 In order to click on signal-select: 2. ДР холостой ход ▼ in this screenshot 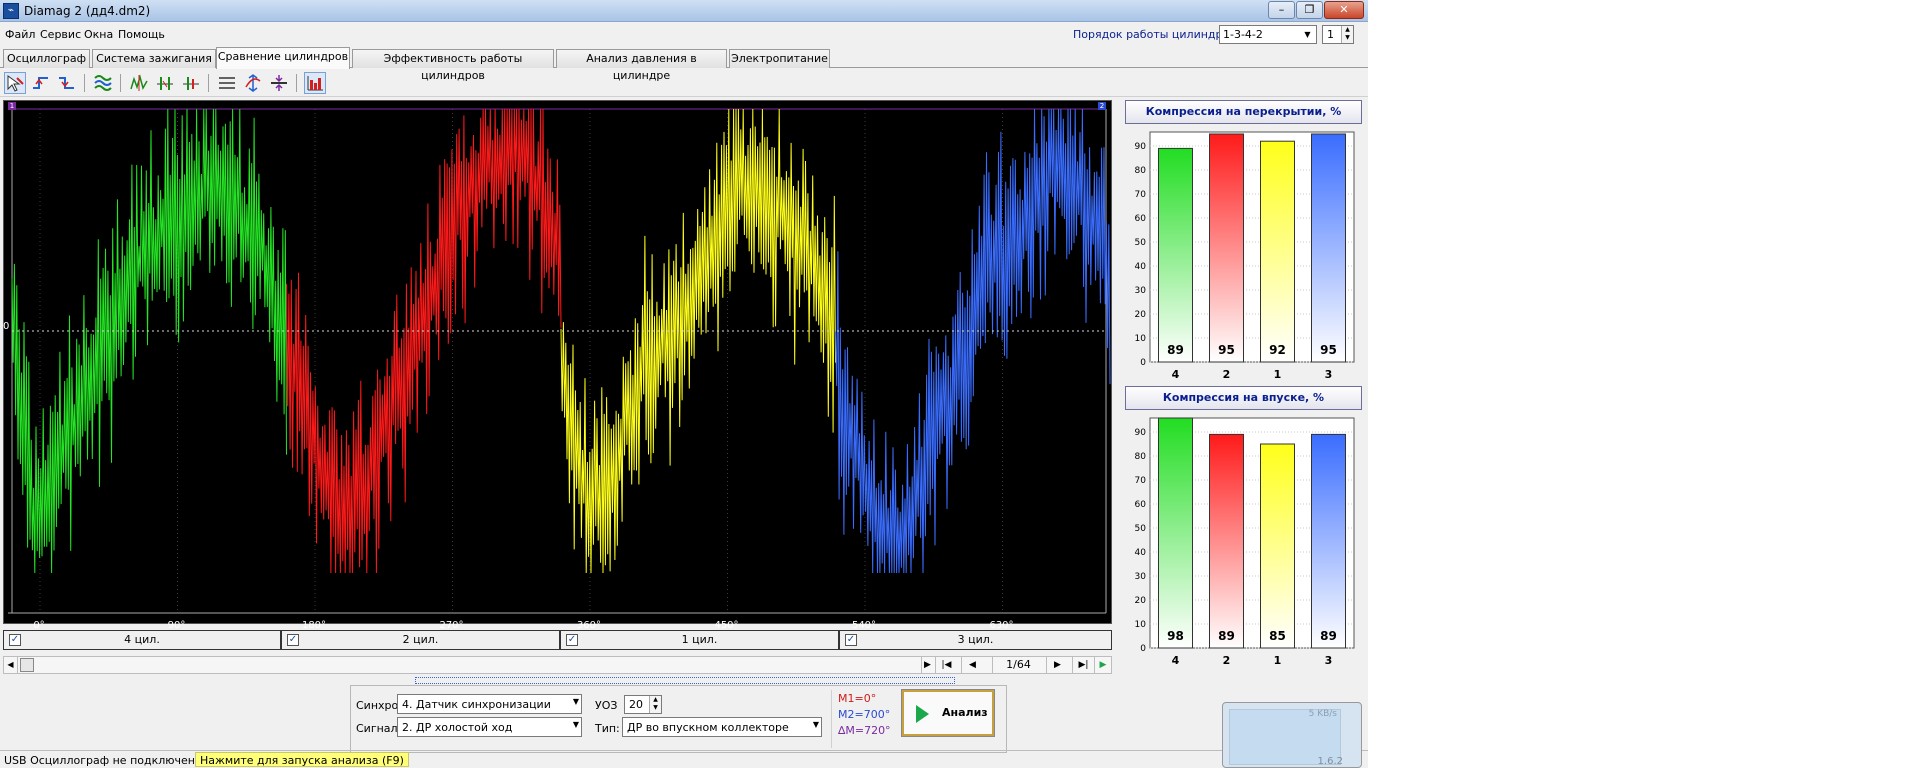, I will do `click(489, 727)`.